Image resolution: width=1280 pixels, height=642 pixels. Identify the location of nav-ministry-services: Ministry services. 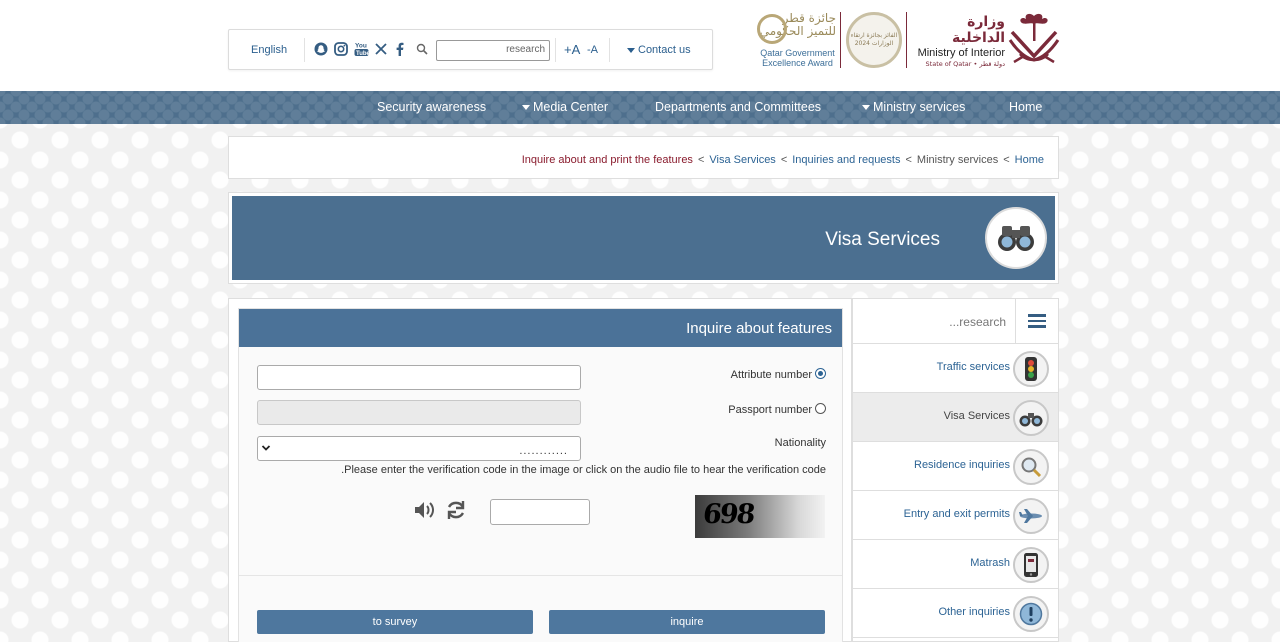
(913, 107).